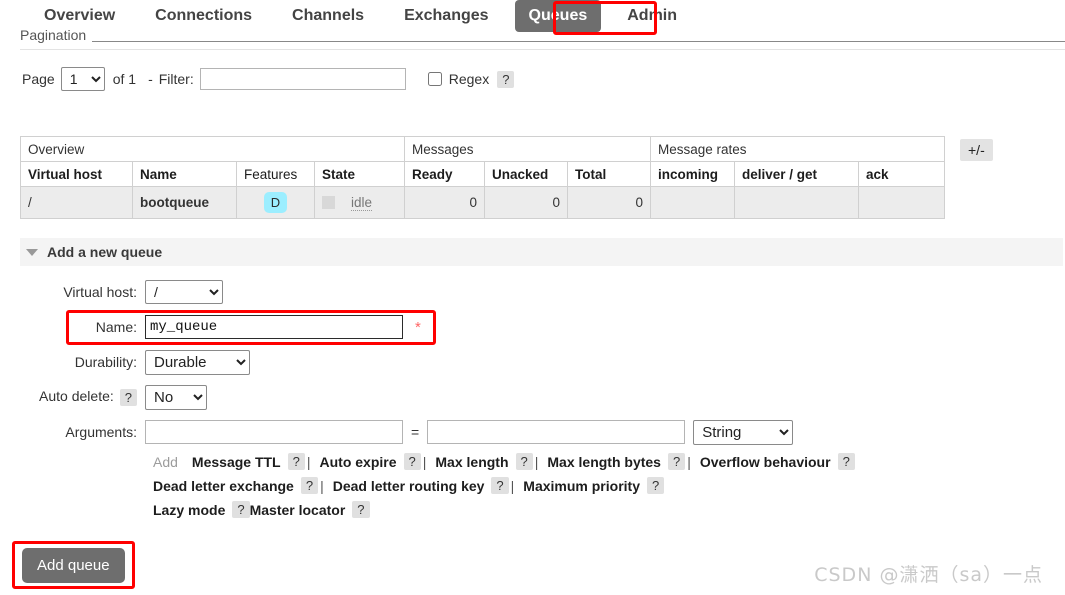  Describe the element at coordinates (298, 510) in the screenshot. I see `preset-master-locator: Master locator` at that location.